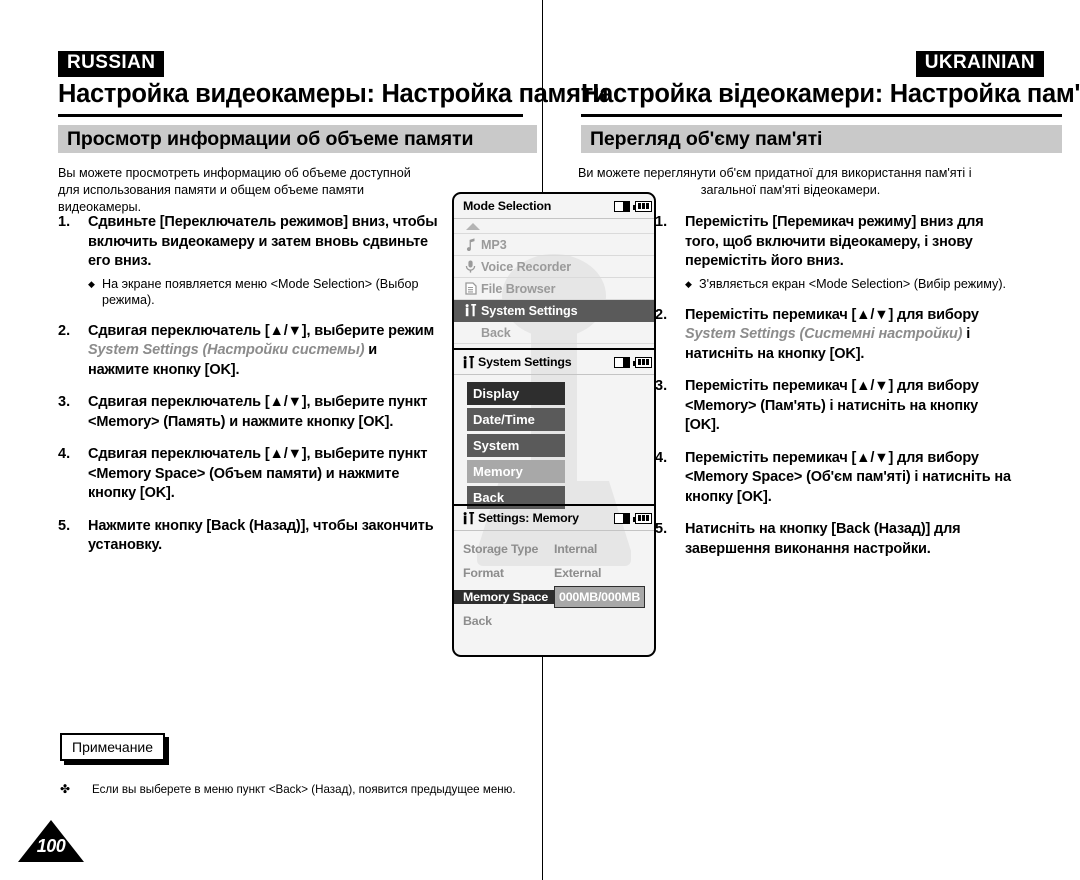 The width and height of the screenshot is (1080, 880). What do you see at coordinates (979, 64) in the screenshot?
I see `language-tag-ukrainian: UKRAINIAN` at bounding box center [979, 64].